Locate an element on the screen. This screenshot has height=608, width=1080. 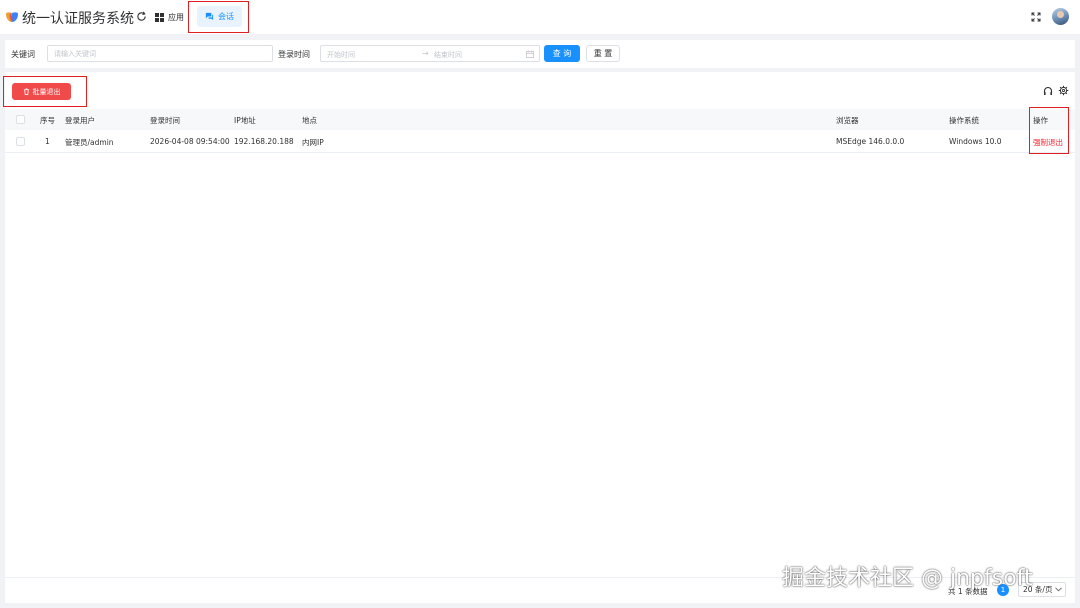
row-checkbox is located at coordinates (20, 141).